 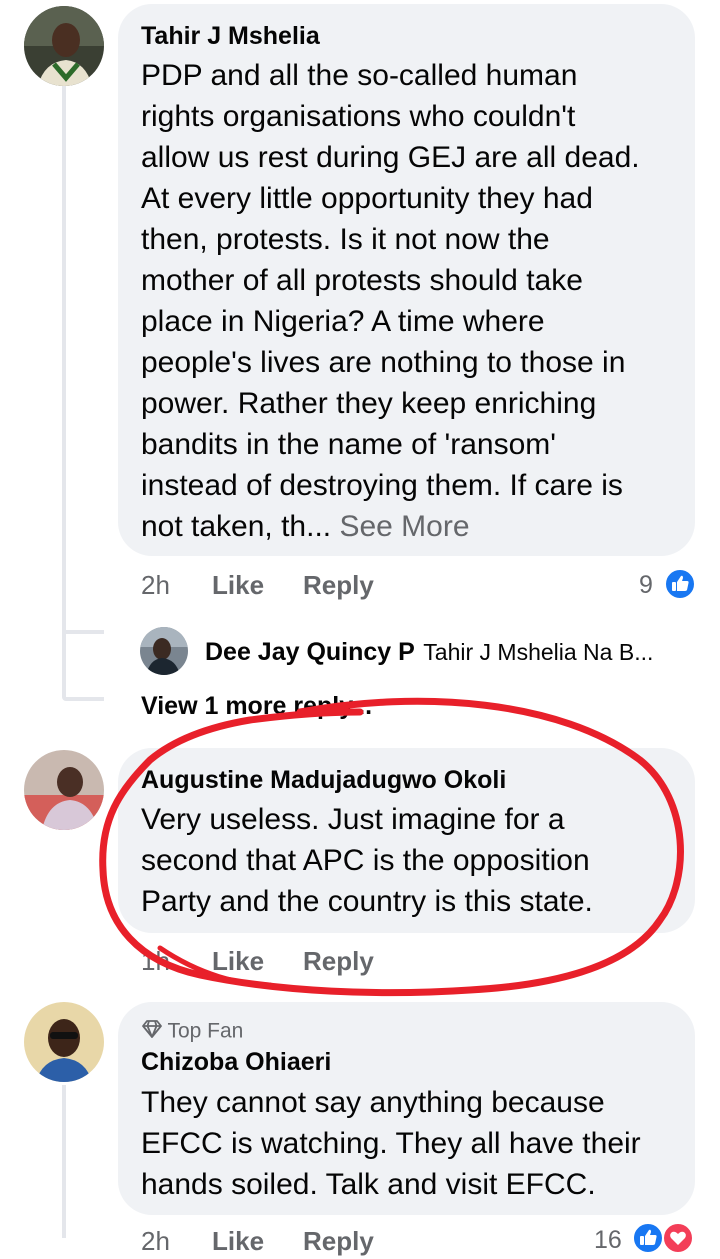 I want to click on reply-button-chizoba: Reply, so click(x=338, y=1241).